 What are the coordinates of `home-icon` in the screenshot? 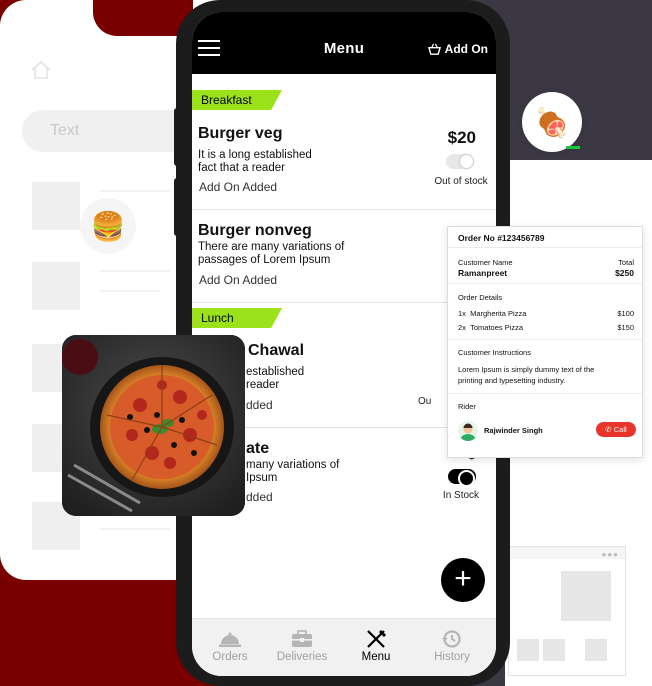 It's located at (41, 69).